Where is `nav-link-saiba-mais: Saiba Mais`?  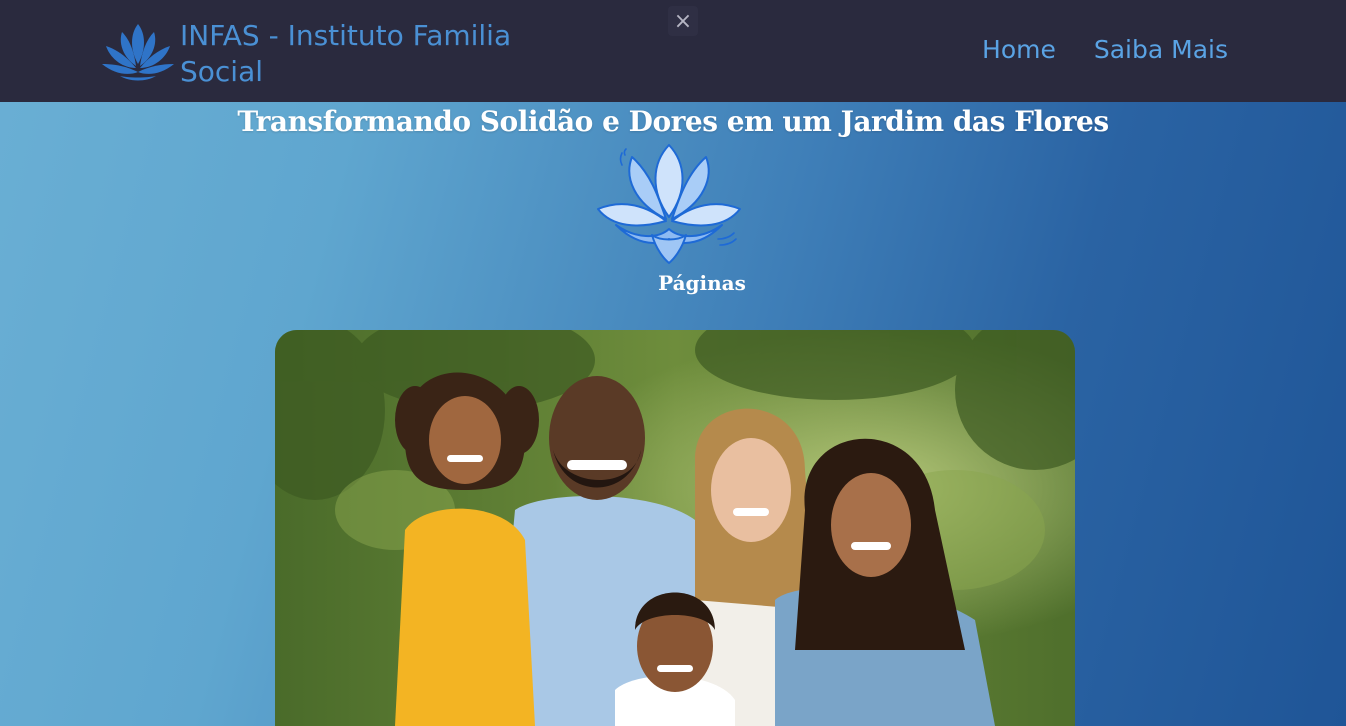 nav-link-saiba-mais: Saiba Mais is located at coordinates (1161, 49).